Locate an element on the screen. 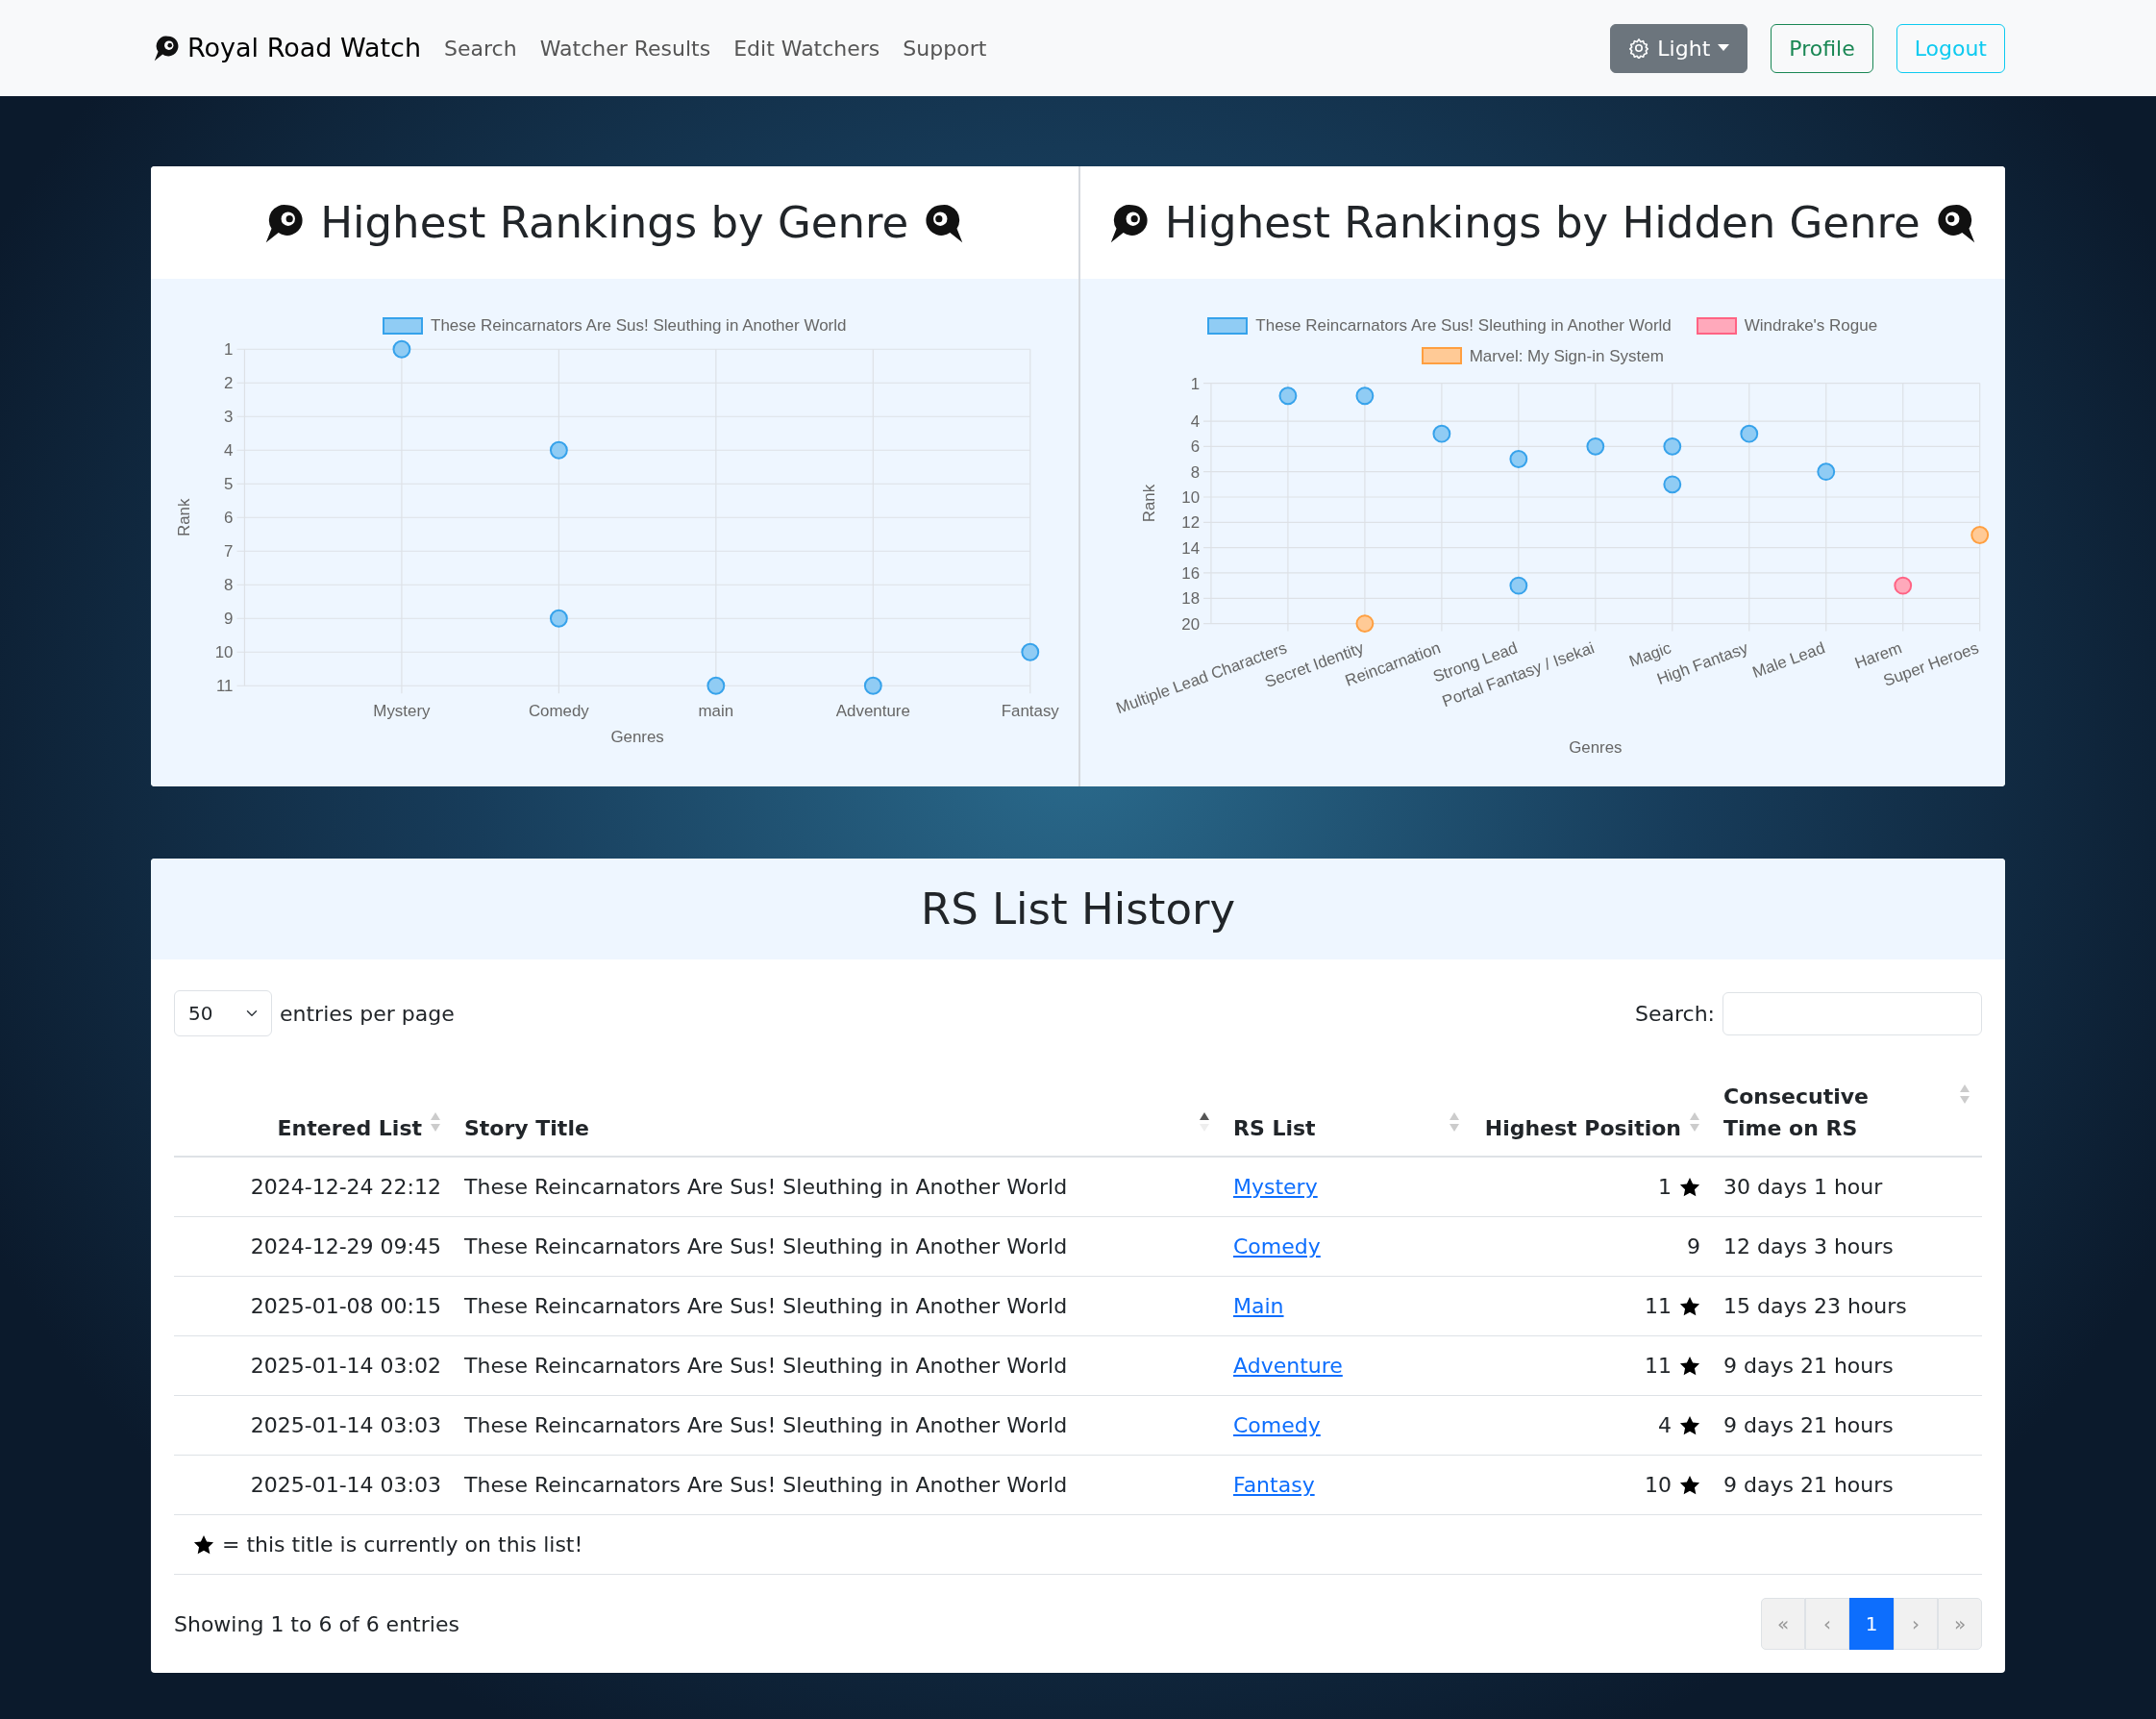  axis-tick-label: 3 is located at coordinates (229, 417).